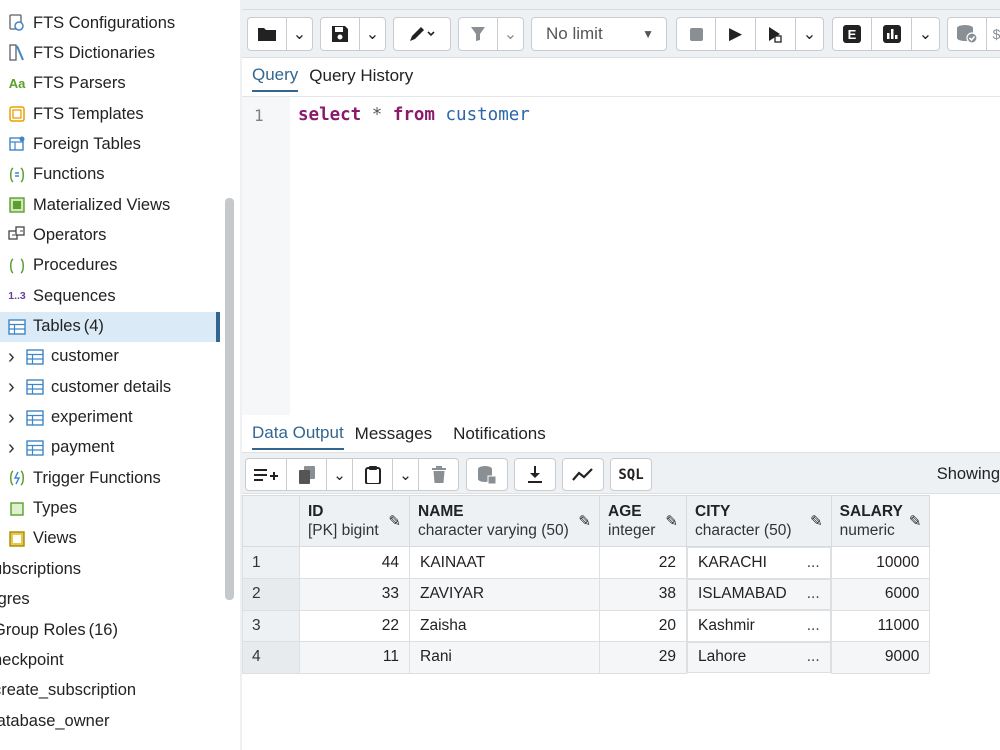 Image resolution: width=1000 pixels, height=750 pixels. What do you see at coordinates (70, 418) in the screenshot?
I see `tree-item-experiment: › experiment` at bounding box center [70, 418].